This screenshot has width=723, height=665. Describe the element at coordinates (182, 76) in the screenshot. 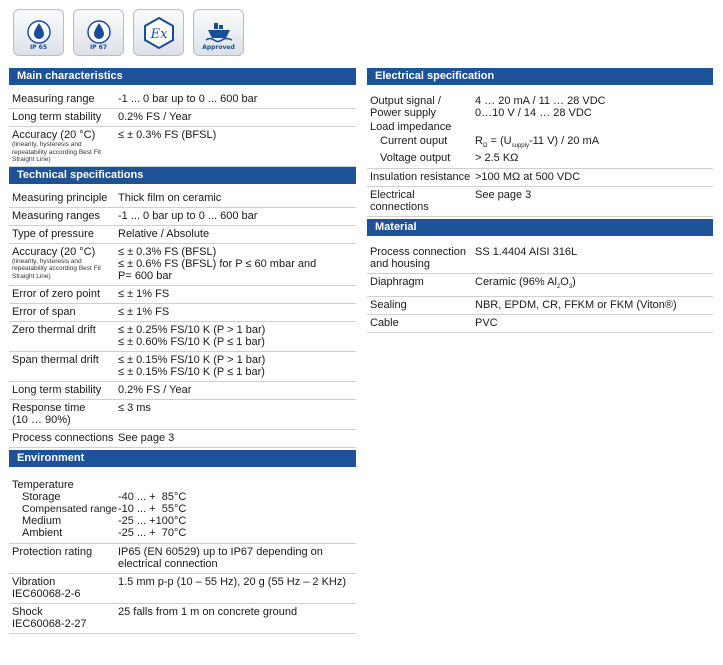

I see `section-header: Main characteristics` at that location.